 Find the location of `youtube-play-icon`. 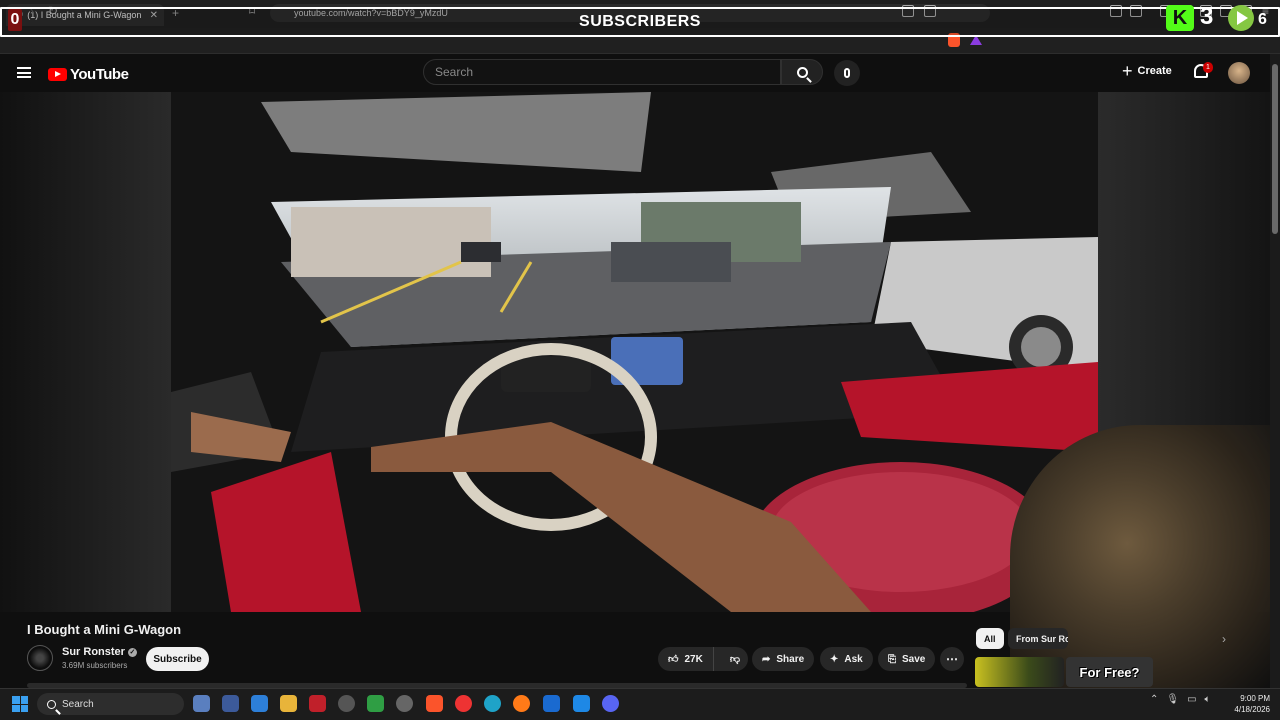

youtube-play-icon is located at coordinates (57, 74).